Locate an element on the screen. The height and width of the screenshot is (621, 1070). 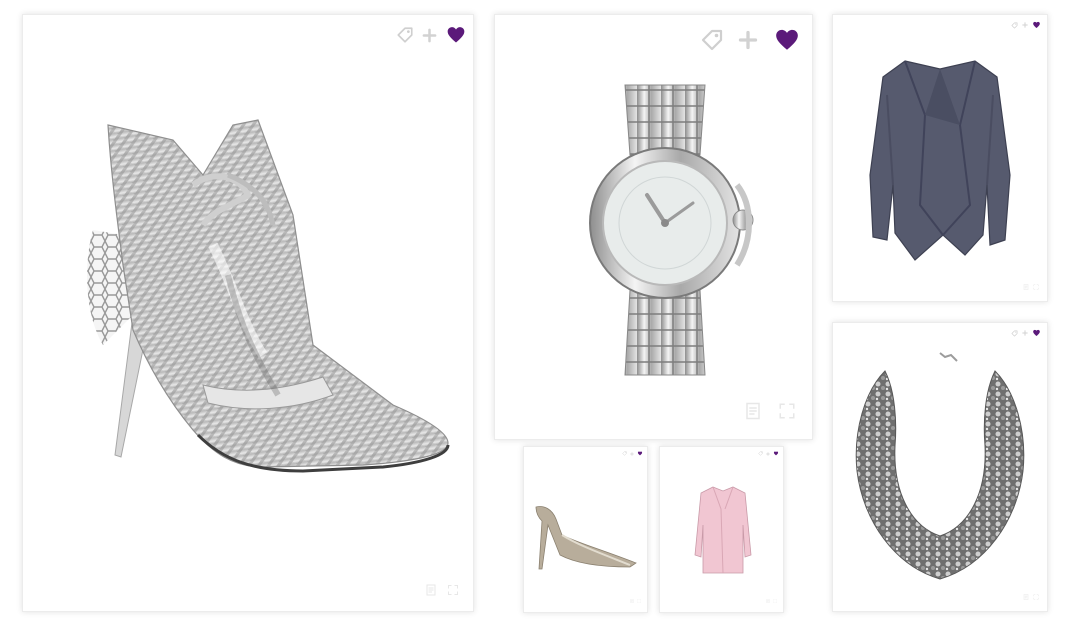
silver-wristwatch-image is located at coordinates (665, 230).